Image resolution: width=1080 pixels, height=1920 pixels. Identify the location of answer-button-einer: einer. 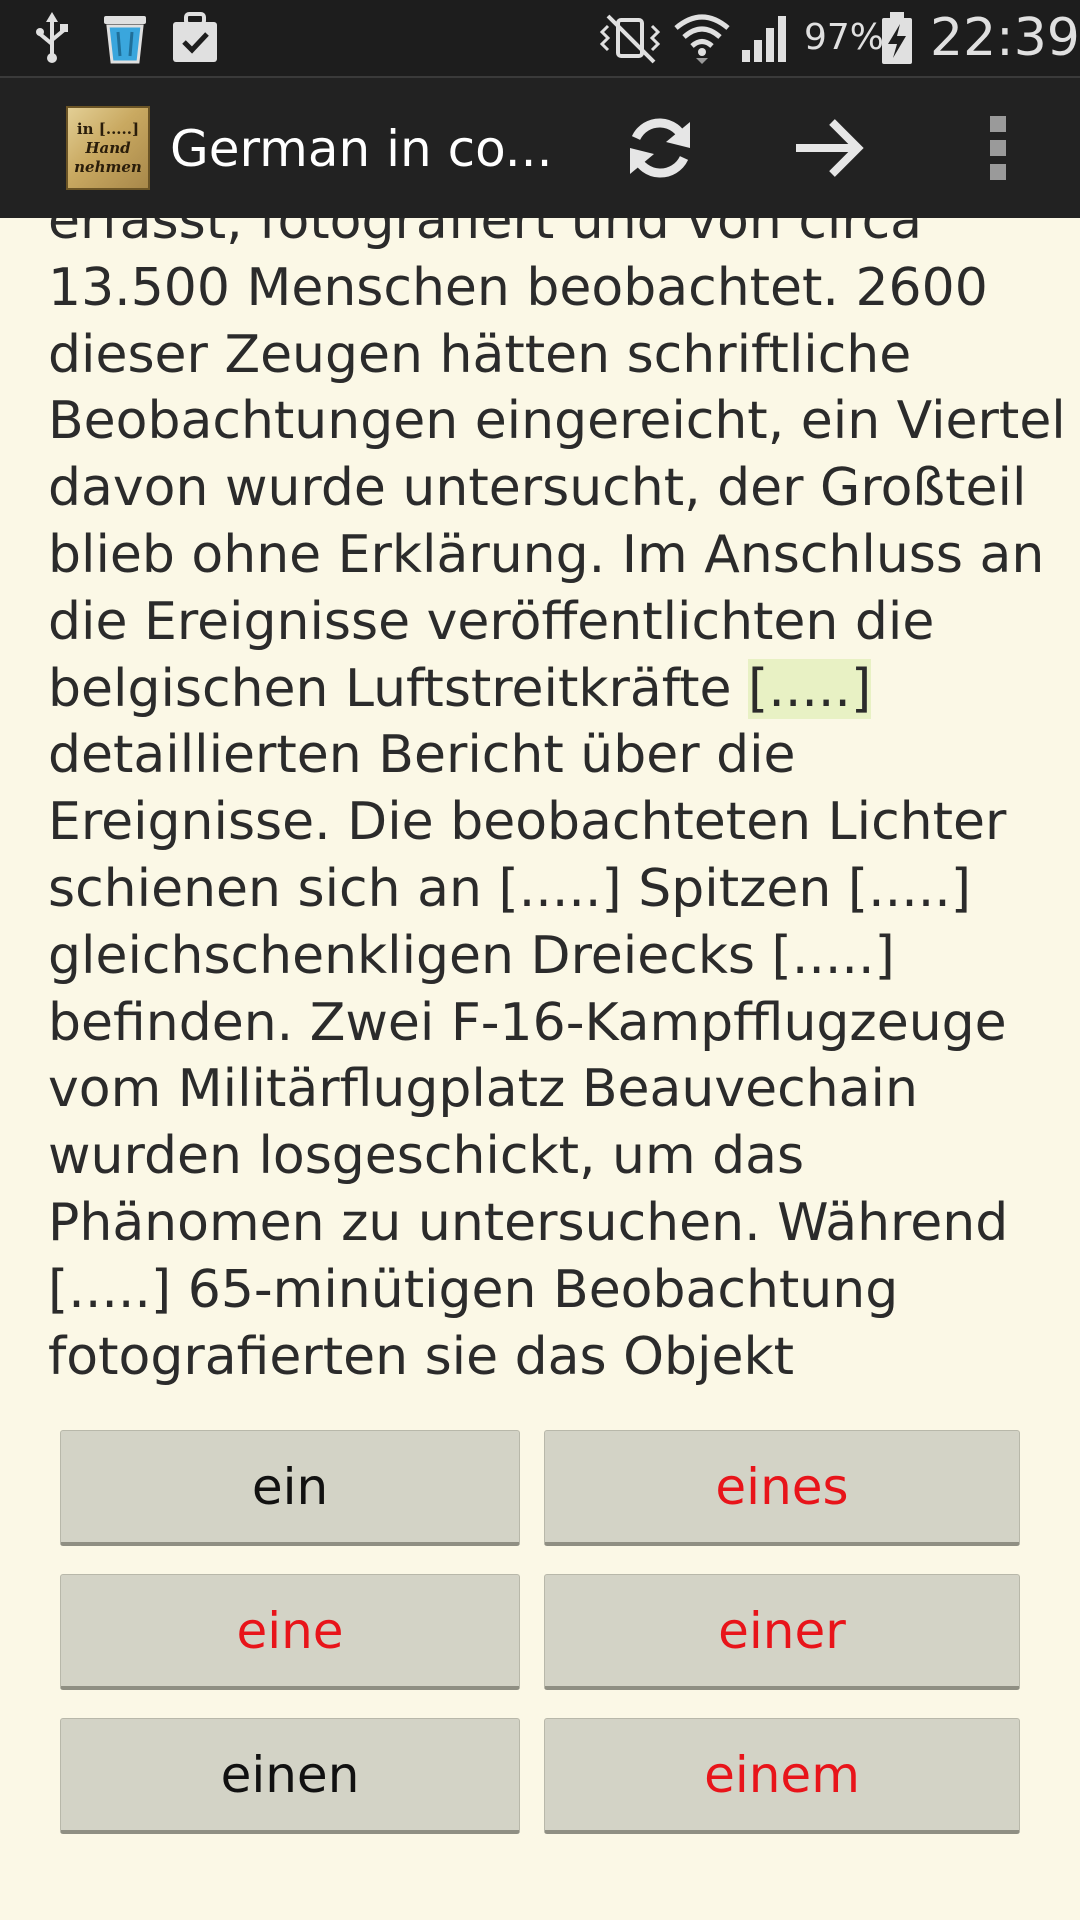
(782, 1632).